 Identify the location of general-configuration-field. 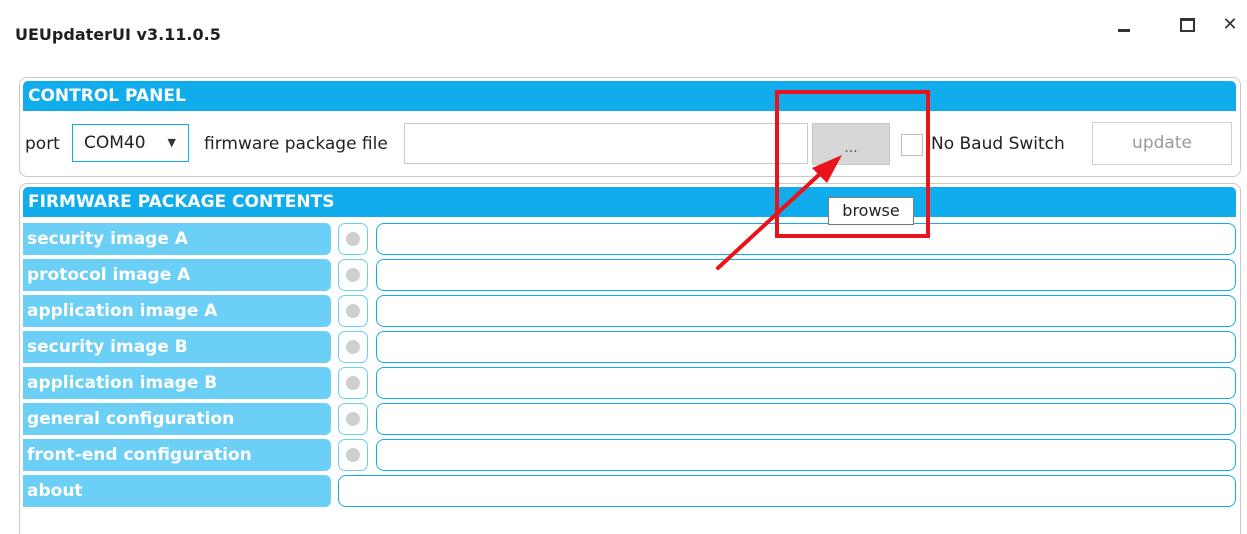
(806, 419).